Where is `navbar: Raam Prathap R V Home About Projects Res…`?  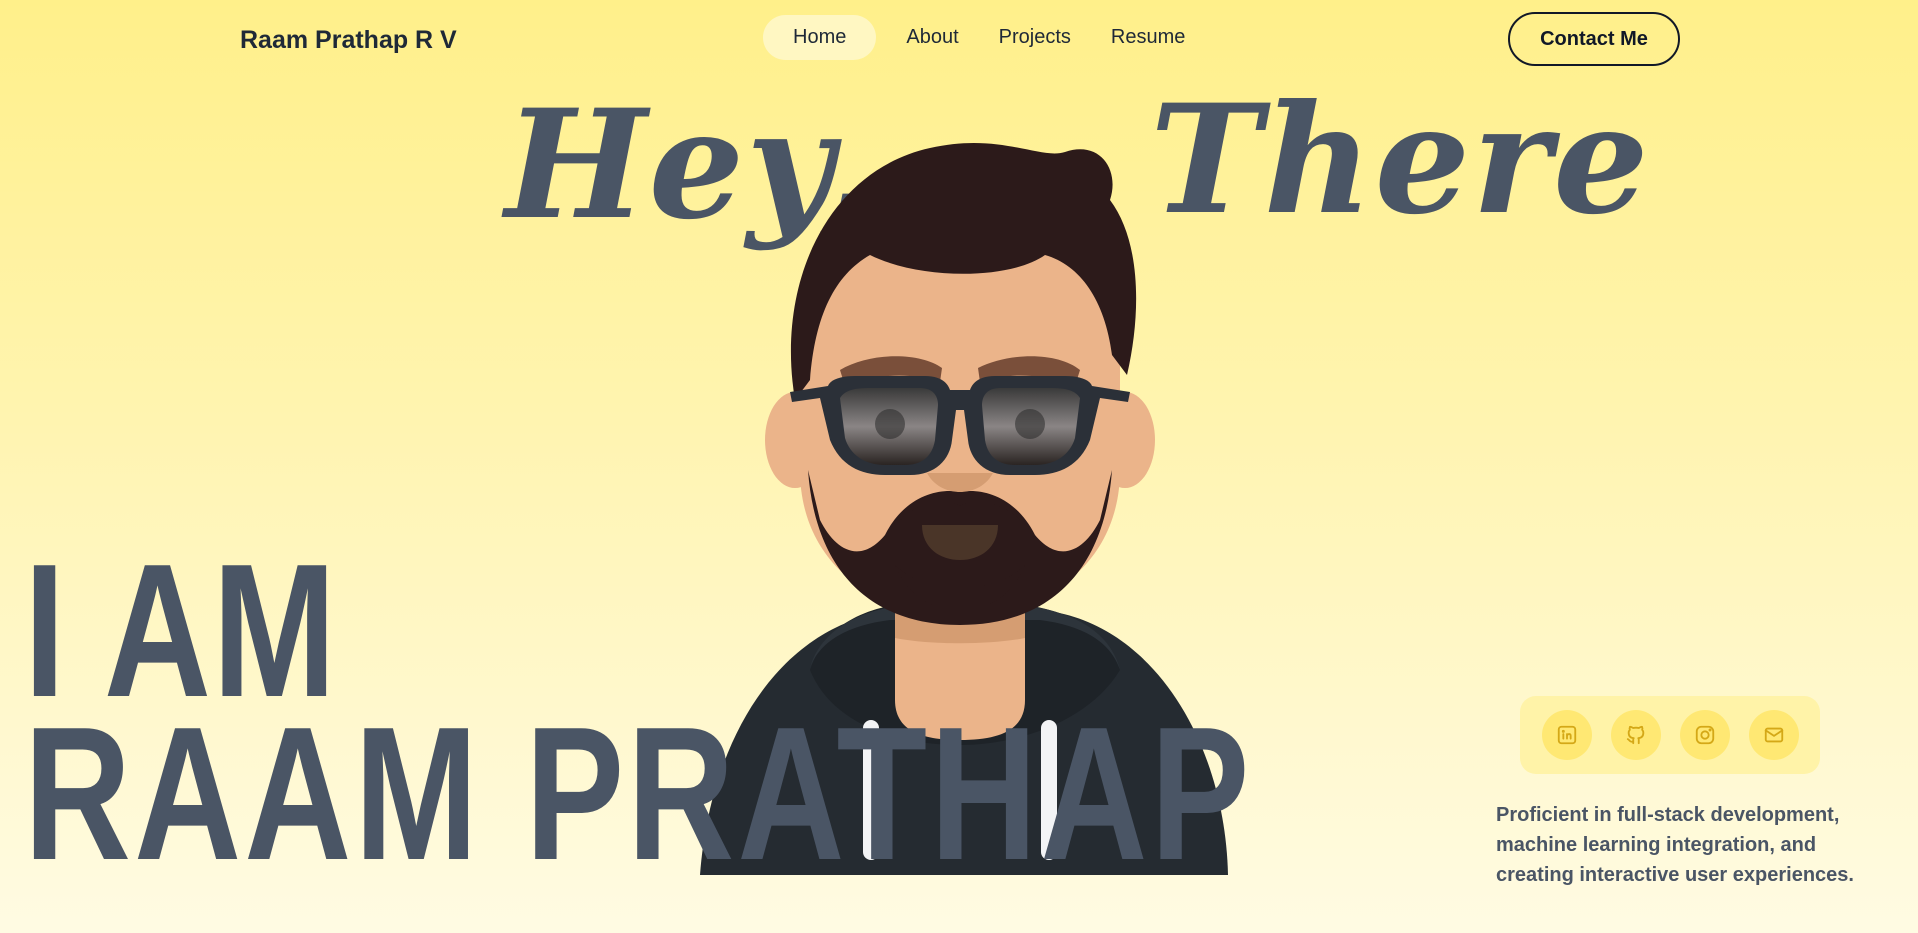 navbar: Raam Prathap R V Home About Projects Res… is located at coordinates (959, 40).